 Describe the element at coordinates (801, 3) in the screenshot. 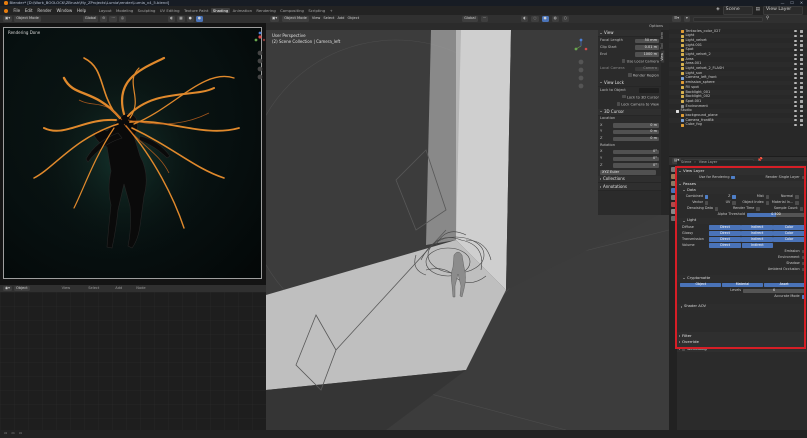

I see `close-icon: ✕` at that location.